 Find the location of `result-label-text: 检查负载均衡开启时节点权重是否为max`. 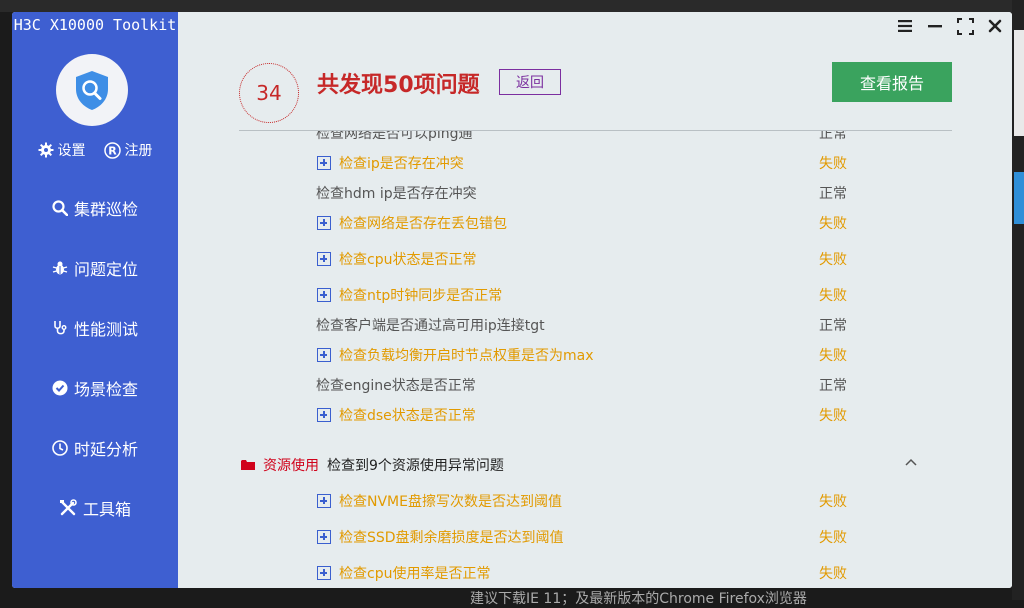

result-label-text: 检查负载均衡开启时节点权重是否为max is located at coordinates (466, 356).